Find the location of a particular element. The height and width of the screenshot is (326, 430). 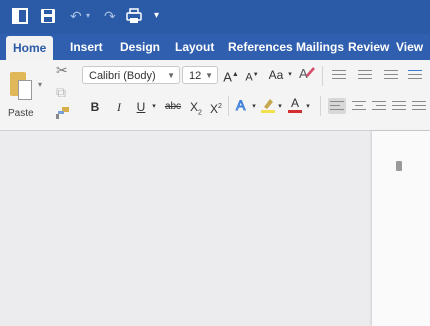

undo-dropdown-icon: ▾ is located at coordinates (88, 16).